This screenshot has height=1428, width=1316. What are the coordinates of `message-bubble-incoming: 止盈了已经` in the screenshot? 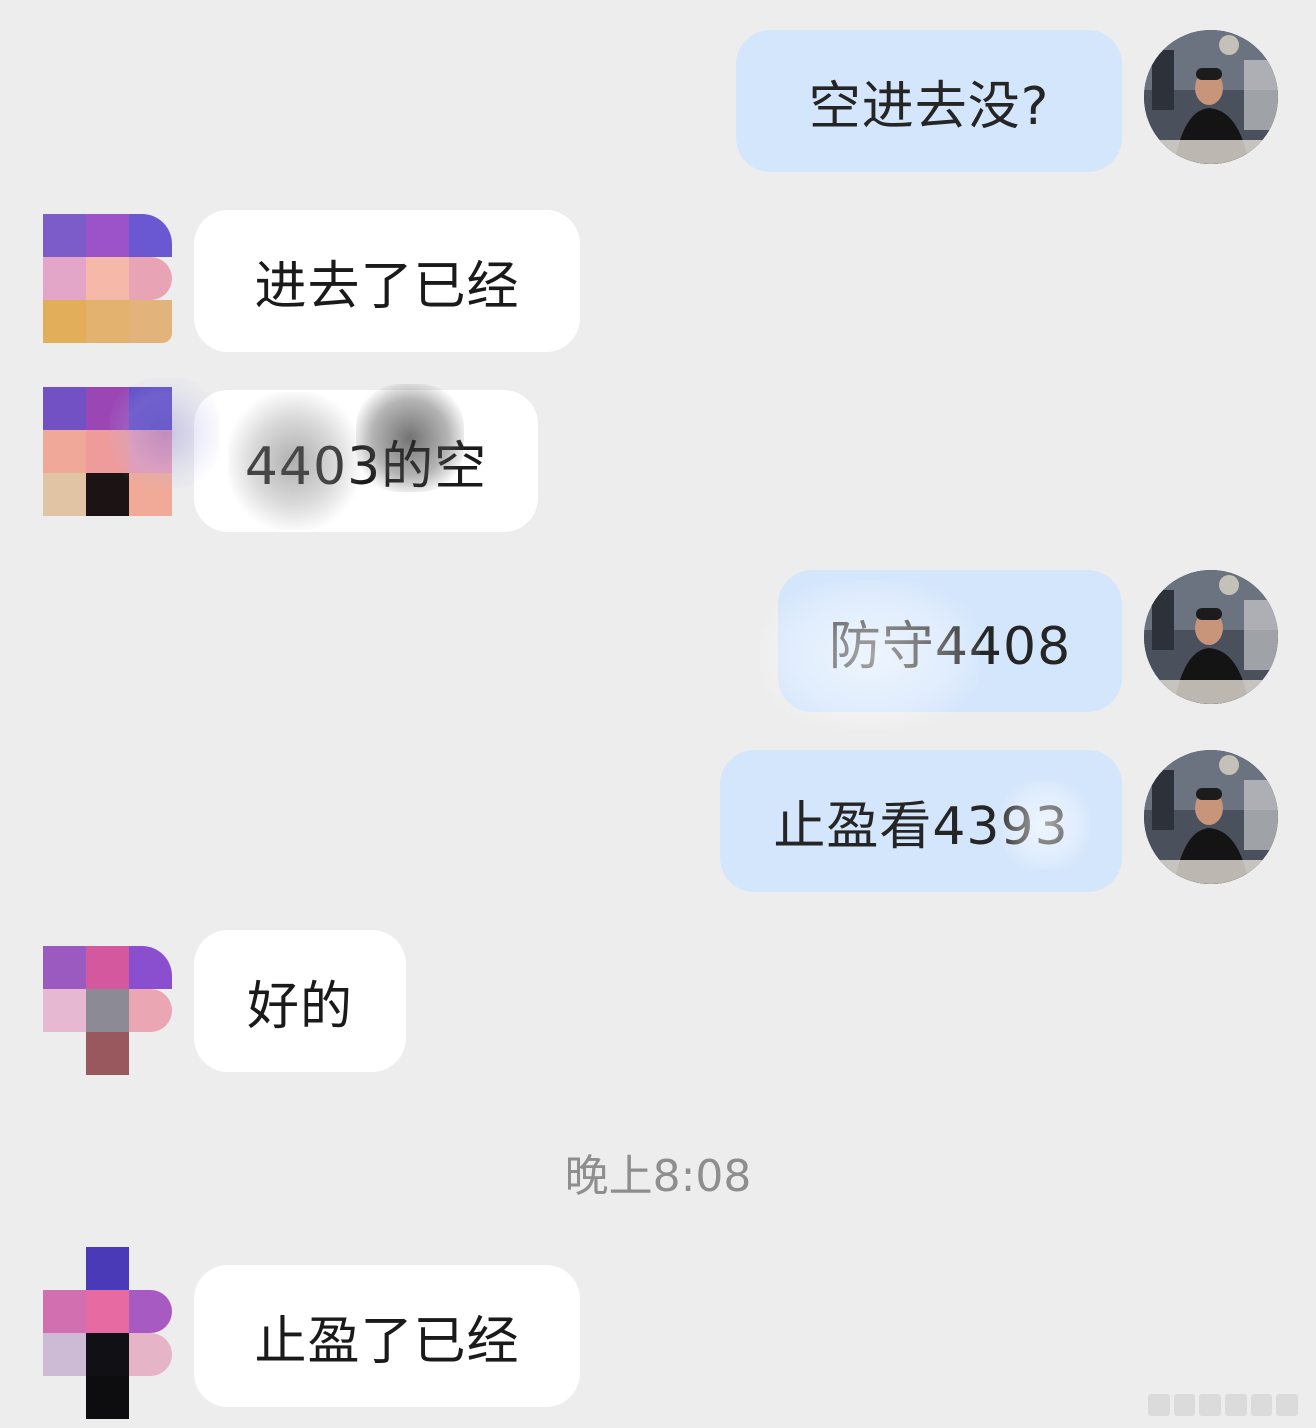 It's located at (387, 1336).